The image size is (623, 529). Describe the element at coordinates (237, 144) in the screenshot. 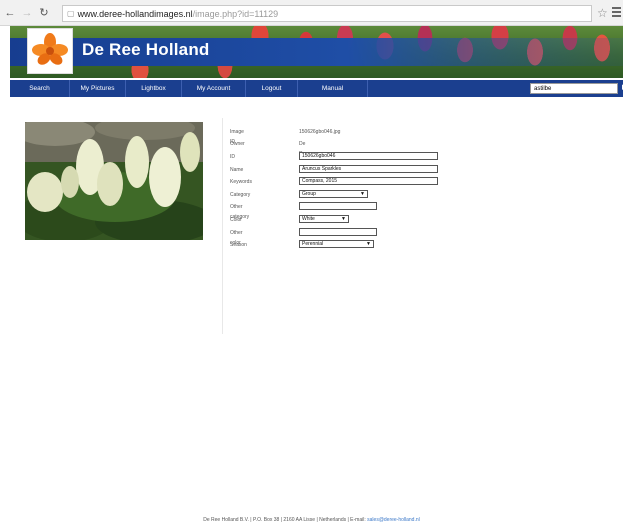

I see `owner-label: Owner` at that location.